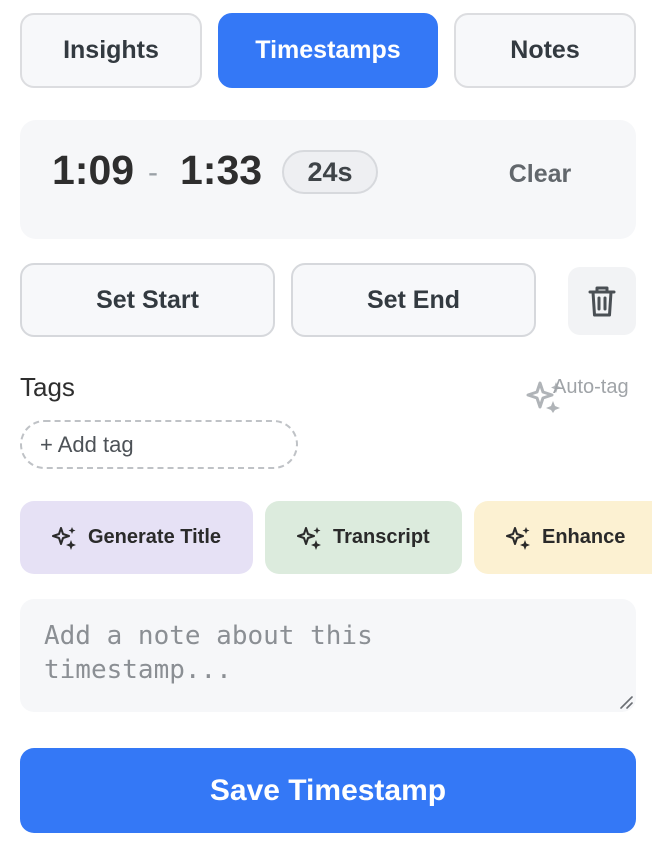 This screenshot has width=652, height=850. I want to click on generate-title-label: Generate Title, so click(155, 537).